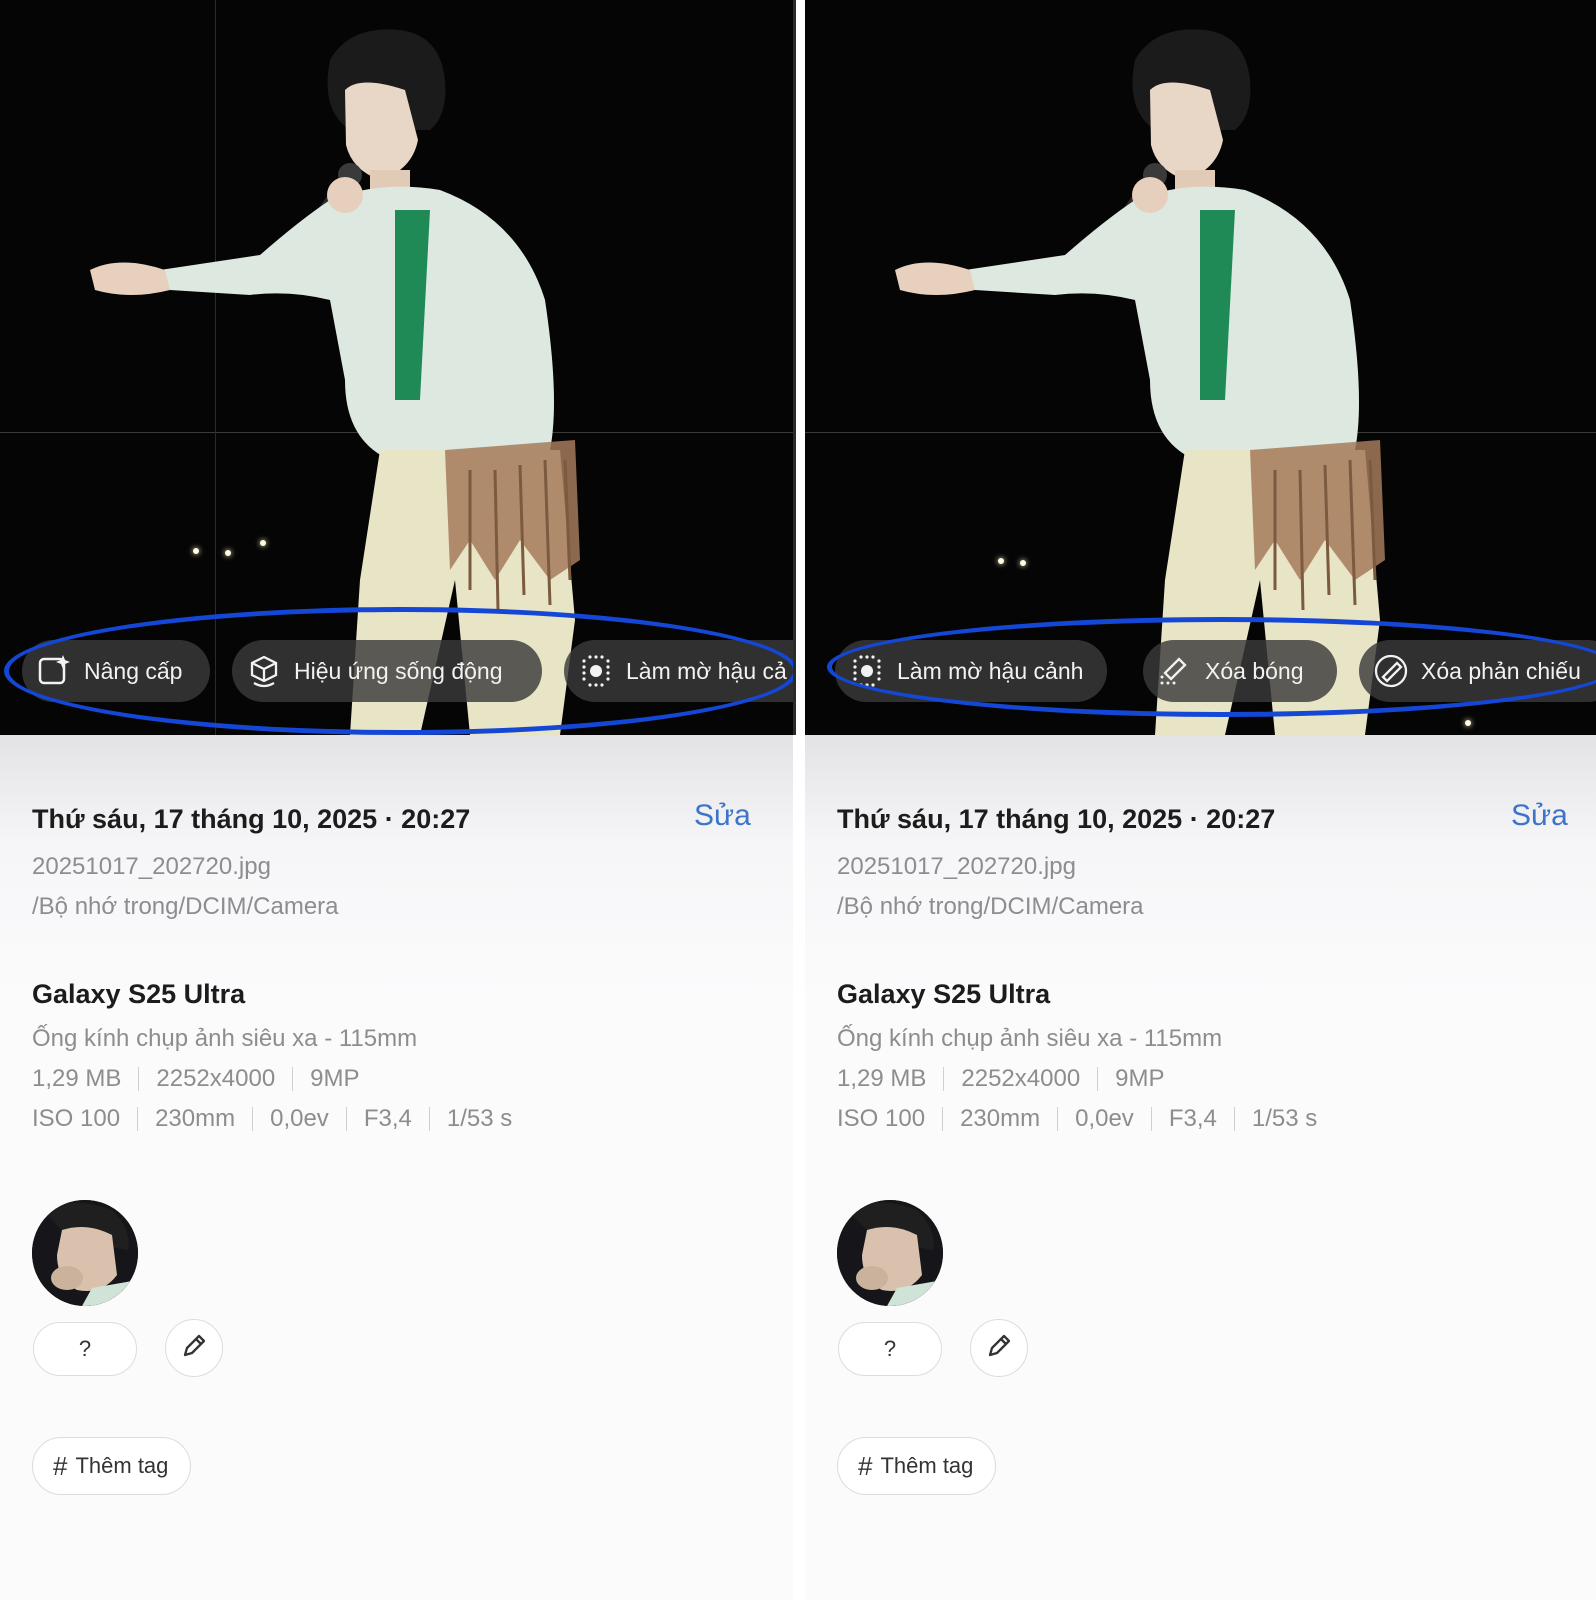  What do you see at coordinates (1468, 723) in the screenshot?
I see `stage-light` at bounding box center [1468, 723].